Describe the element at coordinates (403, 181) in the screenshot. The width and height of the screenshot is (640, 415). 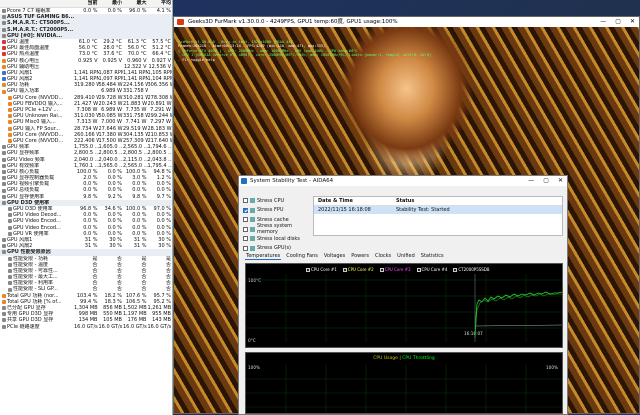
I see `aida-titlebar: System Stability Test - AIDA64 — ▢ ✕` at that location.